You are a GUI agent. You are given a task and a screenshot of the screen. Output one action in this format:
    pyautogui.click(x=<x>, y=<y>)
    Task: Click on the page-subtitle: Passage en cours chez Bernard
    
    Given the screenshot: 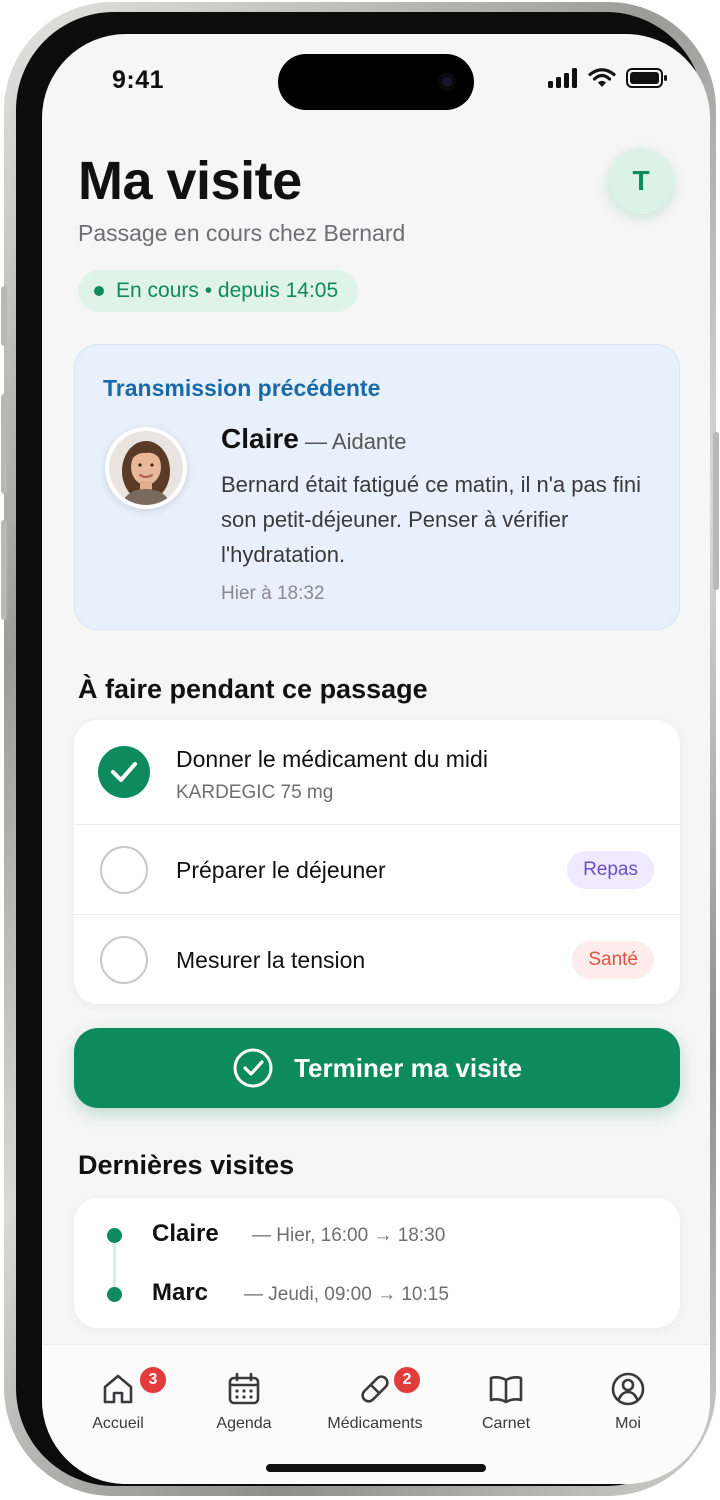 What is the action you would take?
    pyautogui.click(x=242, y=233)
    